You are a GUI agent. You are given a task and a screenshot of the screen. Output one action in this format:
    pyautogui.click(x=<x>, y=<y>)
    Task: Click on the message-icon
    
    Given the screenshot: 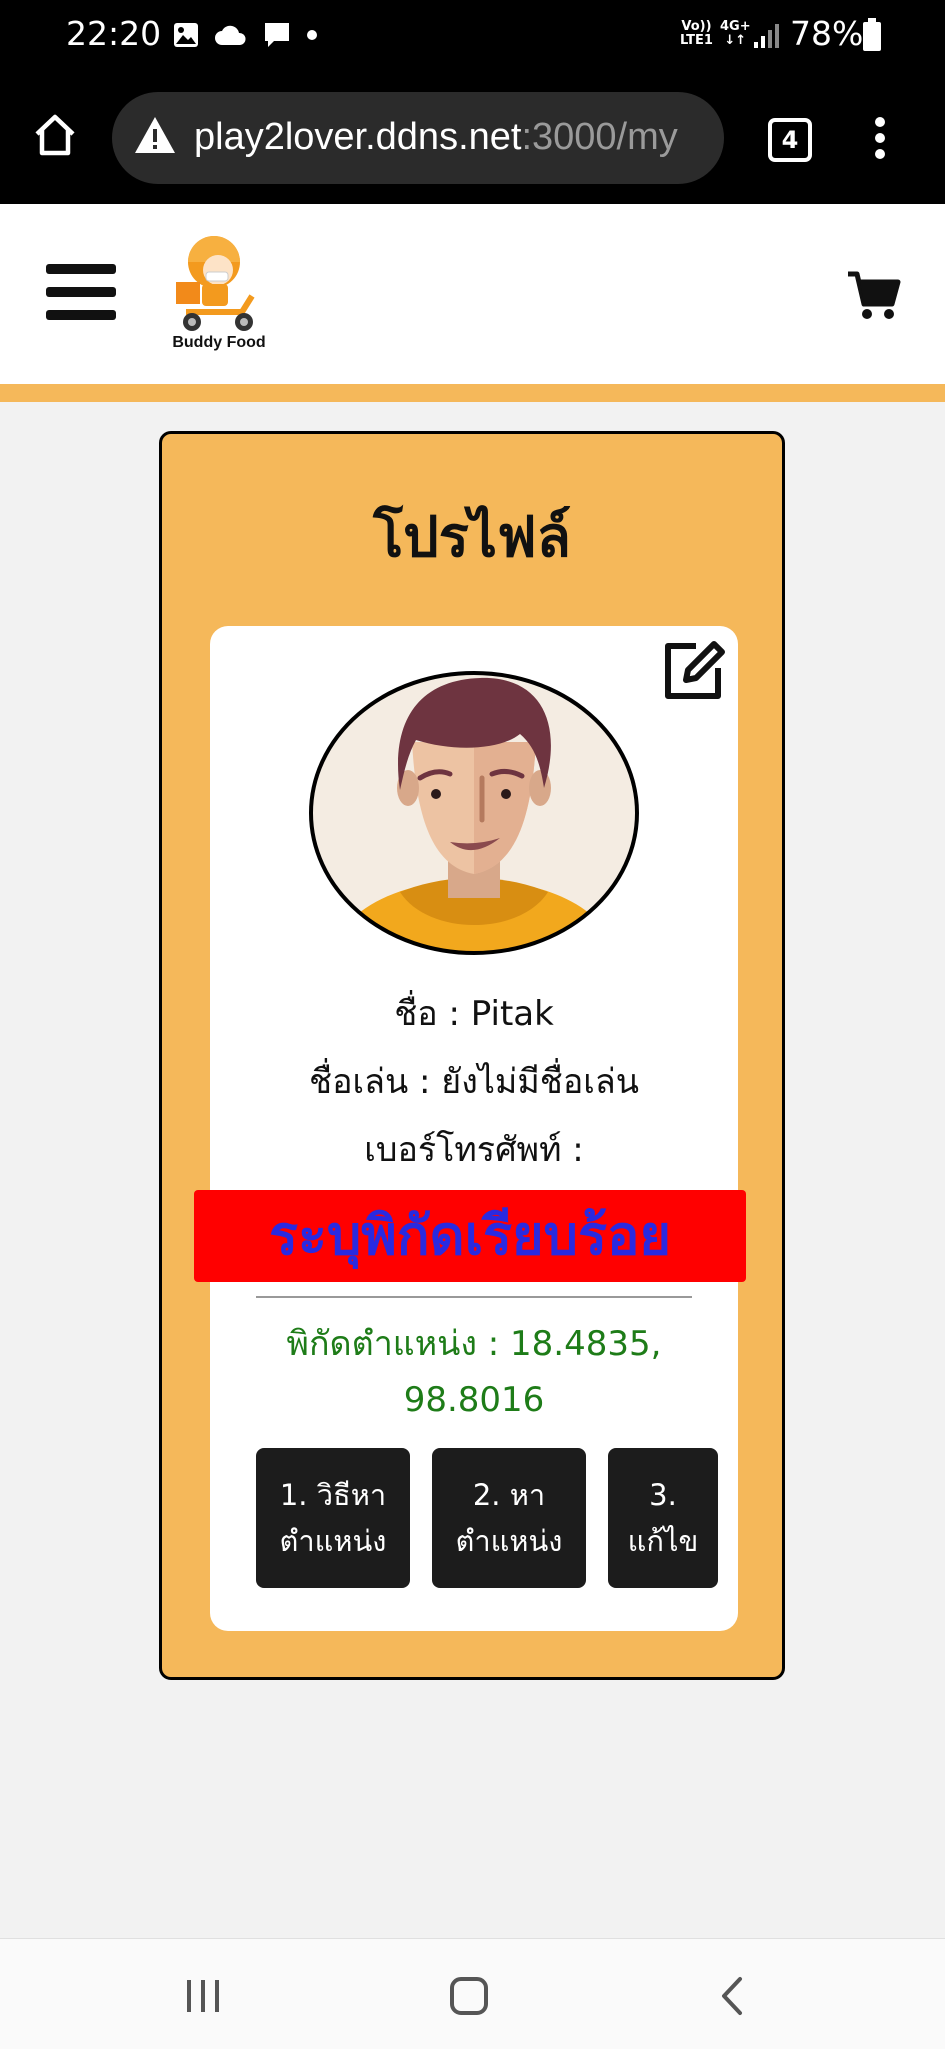 What is the action you would take?
    pyautogui.click(x=277, y=35)
    